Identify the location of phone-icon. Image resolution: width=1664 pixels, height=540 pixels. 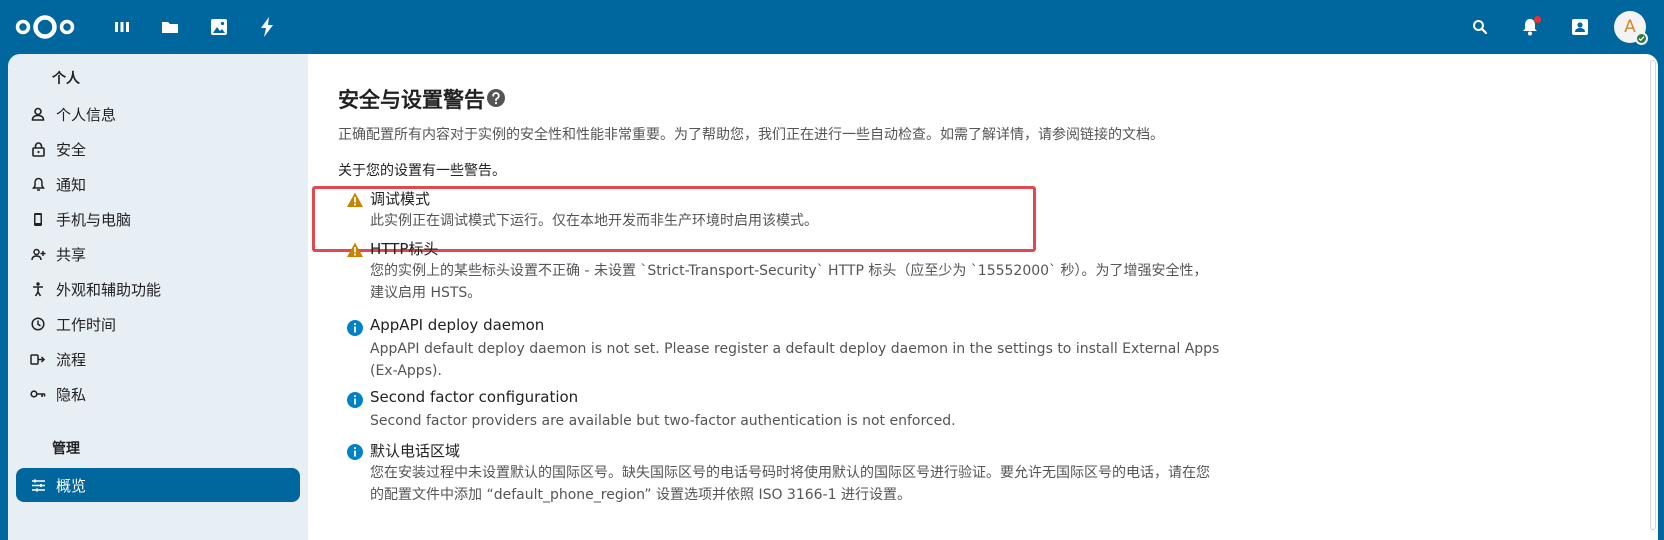
(38, 219).